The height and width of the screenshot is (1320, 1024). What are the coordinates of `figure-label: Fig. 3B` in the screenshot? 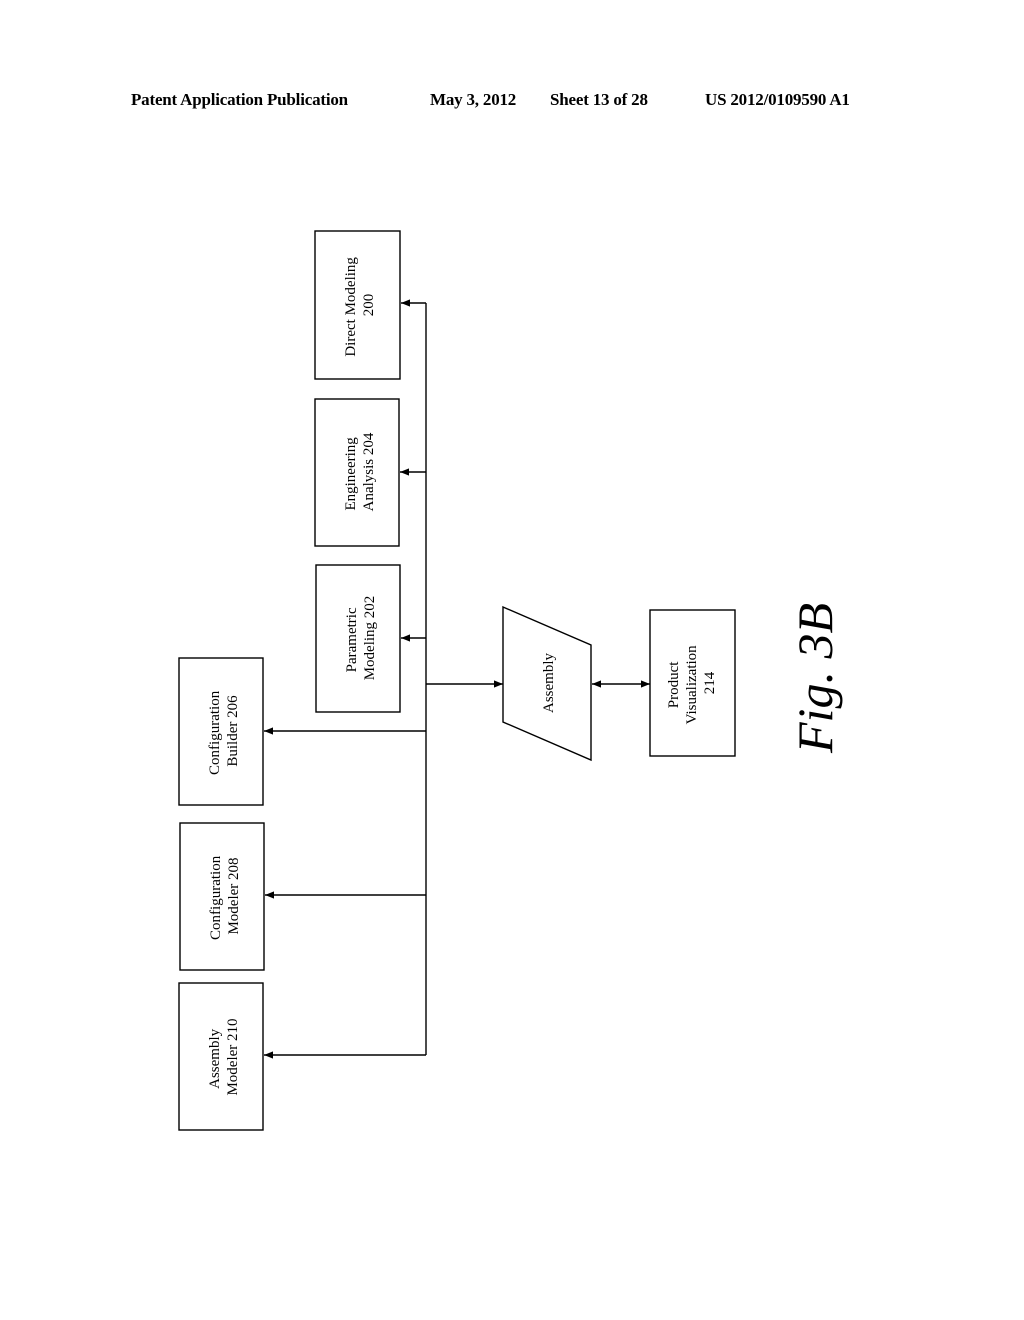 It's located at (815, 678).